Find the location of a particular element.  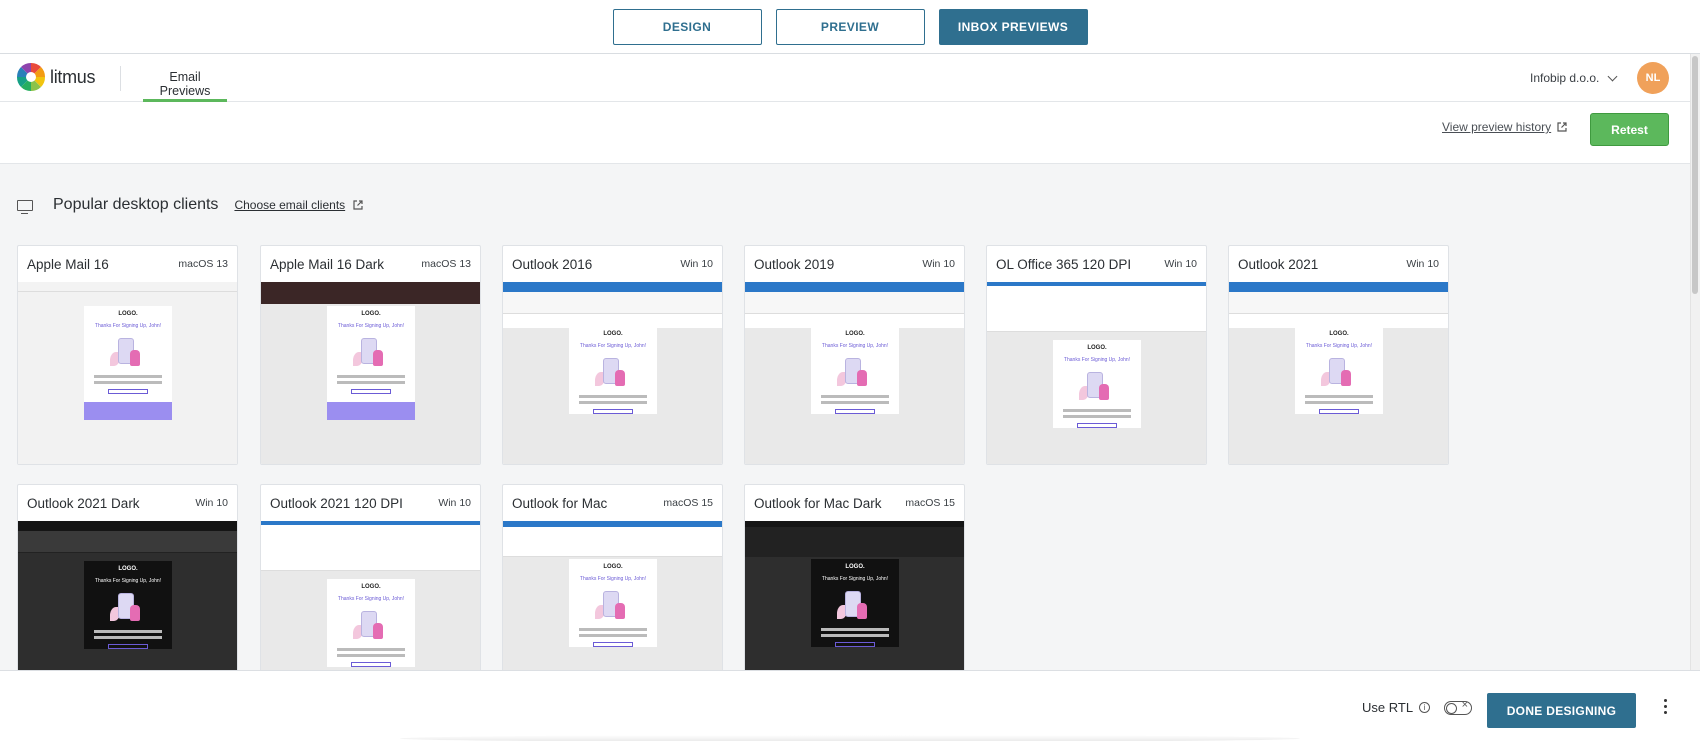

scrollbar-thumb is located at coordinates (1695, 175).